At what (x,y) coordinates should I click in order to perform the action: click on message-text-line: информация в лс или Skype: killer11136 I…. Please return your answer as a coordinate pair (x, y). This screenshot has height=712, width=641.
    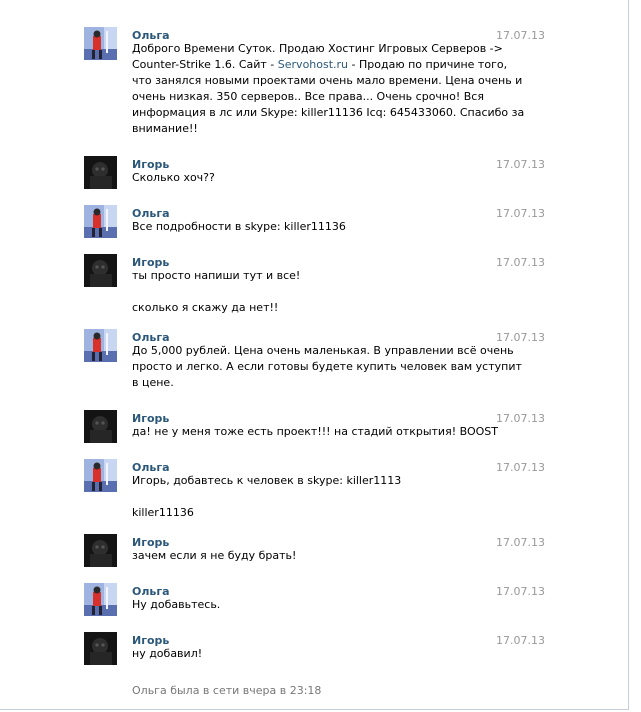
    Looking at the image, I should click on (328, 112).